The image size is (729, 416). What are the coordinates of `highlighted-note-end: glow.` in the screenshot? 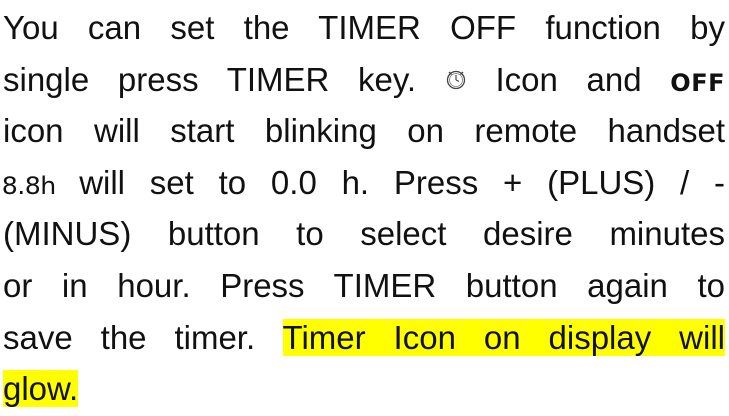 It's located at (41, 389).